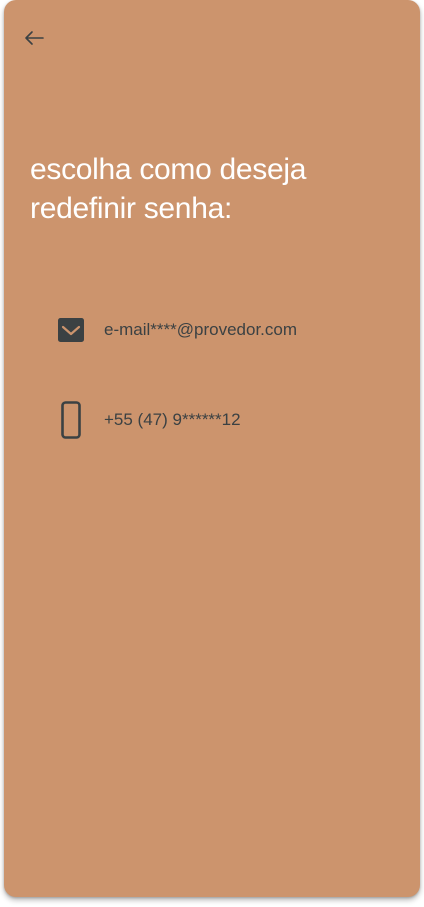 The width and height of the screenshot is (424, 907). What do you see at coordinates (71, 420) in the screenshot?
I see `smartphone-icon` at bounding box center [71, 420].